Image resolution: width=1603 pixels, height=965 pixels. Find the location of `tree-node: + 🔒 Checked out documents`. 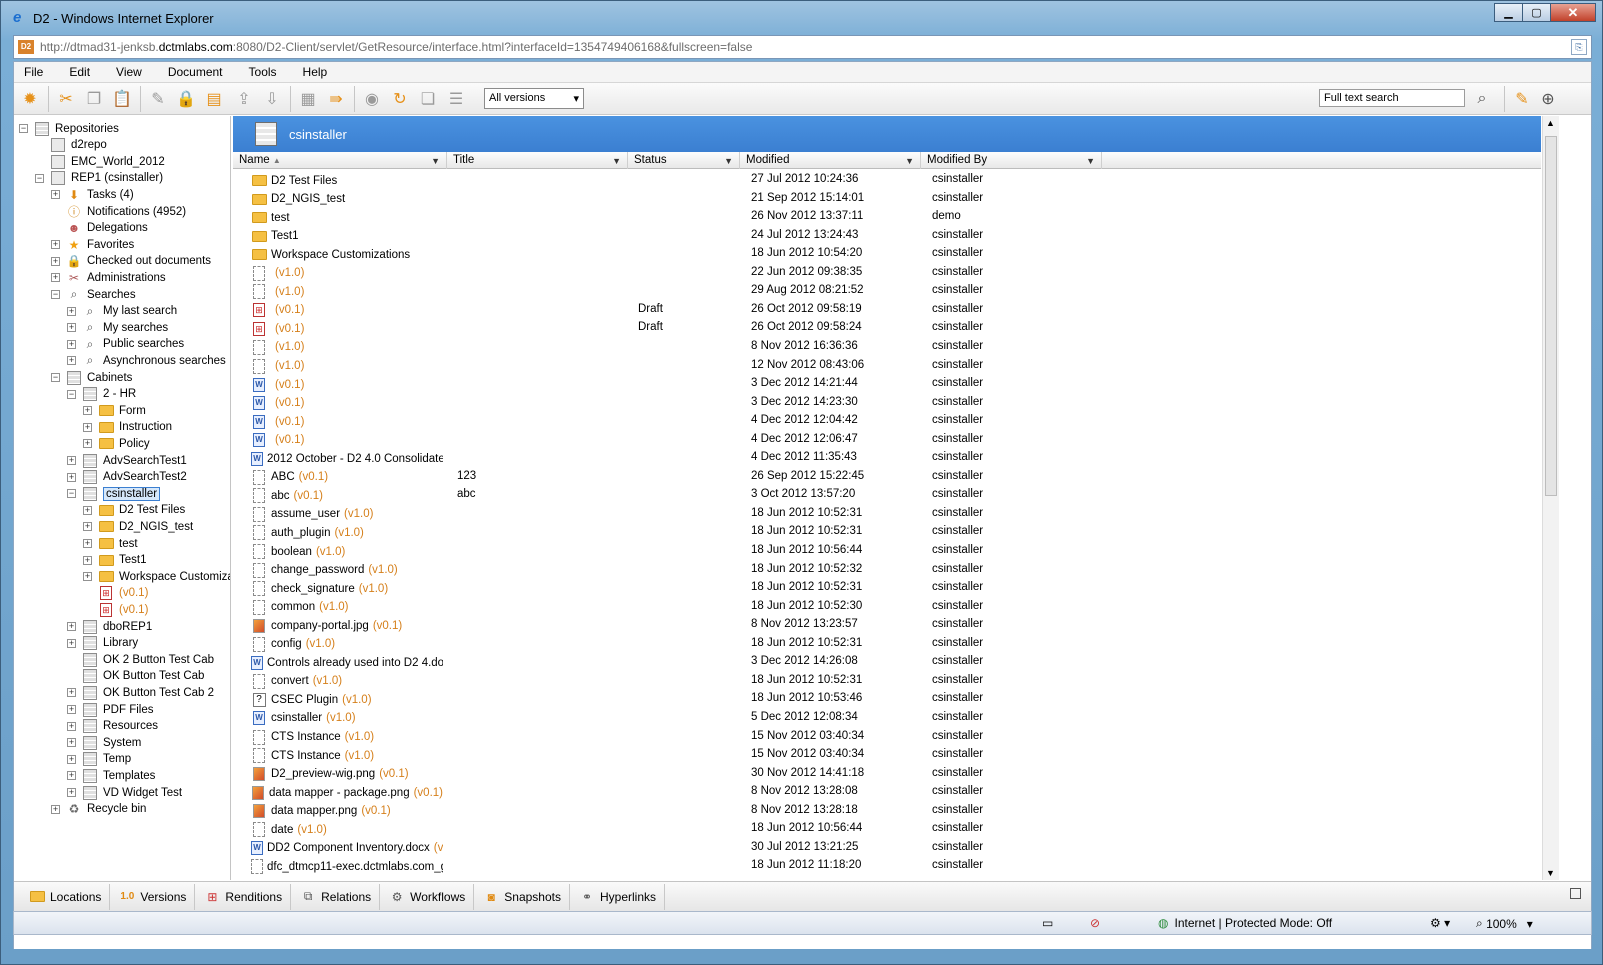

tree-node: + 🔒 Checked out documents is located at coordinates (131, 261).